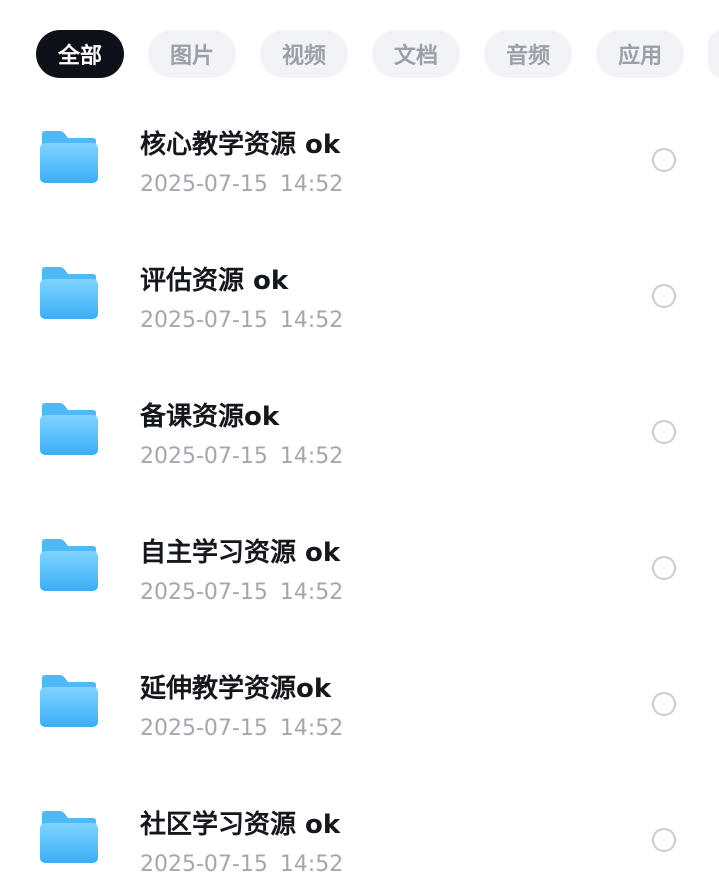  I want to click on filter-tabs: 全部 图片 视频 文档 音频 应用, so click(377, 54).